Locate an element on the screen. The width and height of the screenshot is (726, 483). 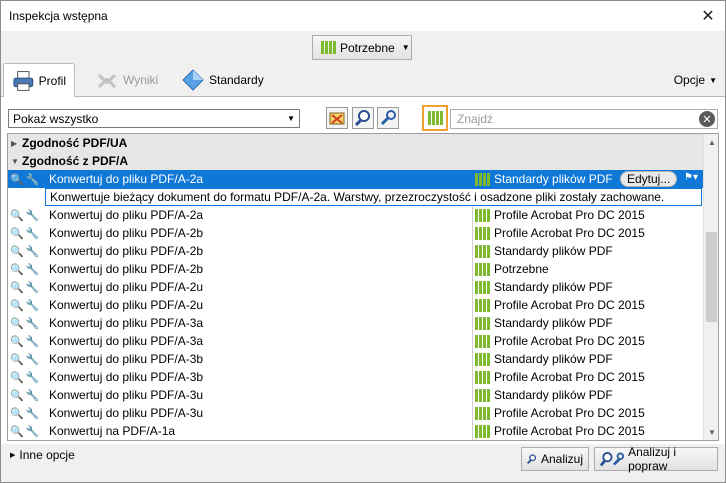
profile-filter-button: Potrzebne ▼ is located at coordinates (362, 47).